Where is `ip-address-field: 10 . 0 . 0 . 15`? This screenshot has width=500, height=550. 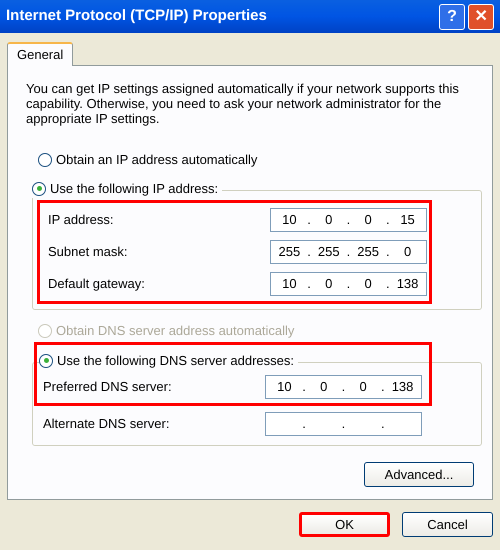
ip-address-field: 10 . 0 . 0 . 15 is located at coordinates (348, 220).